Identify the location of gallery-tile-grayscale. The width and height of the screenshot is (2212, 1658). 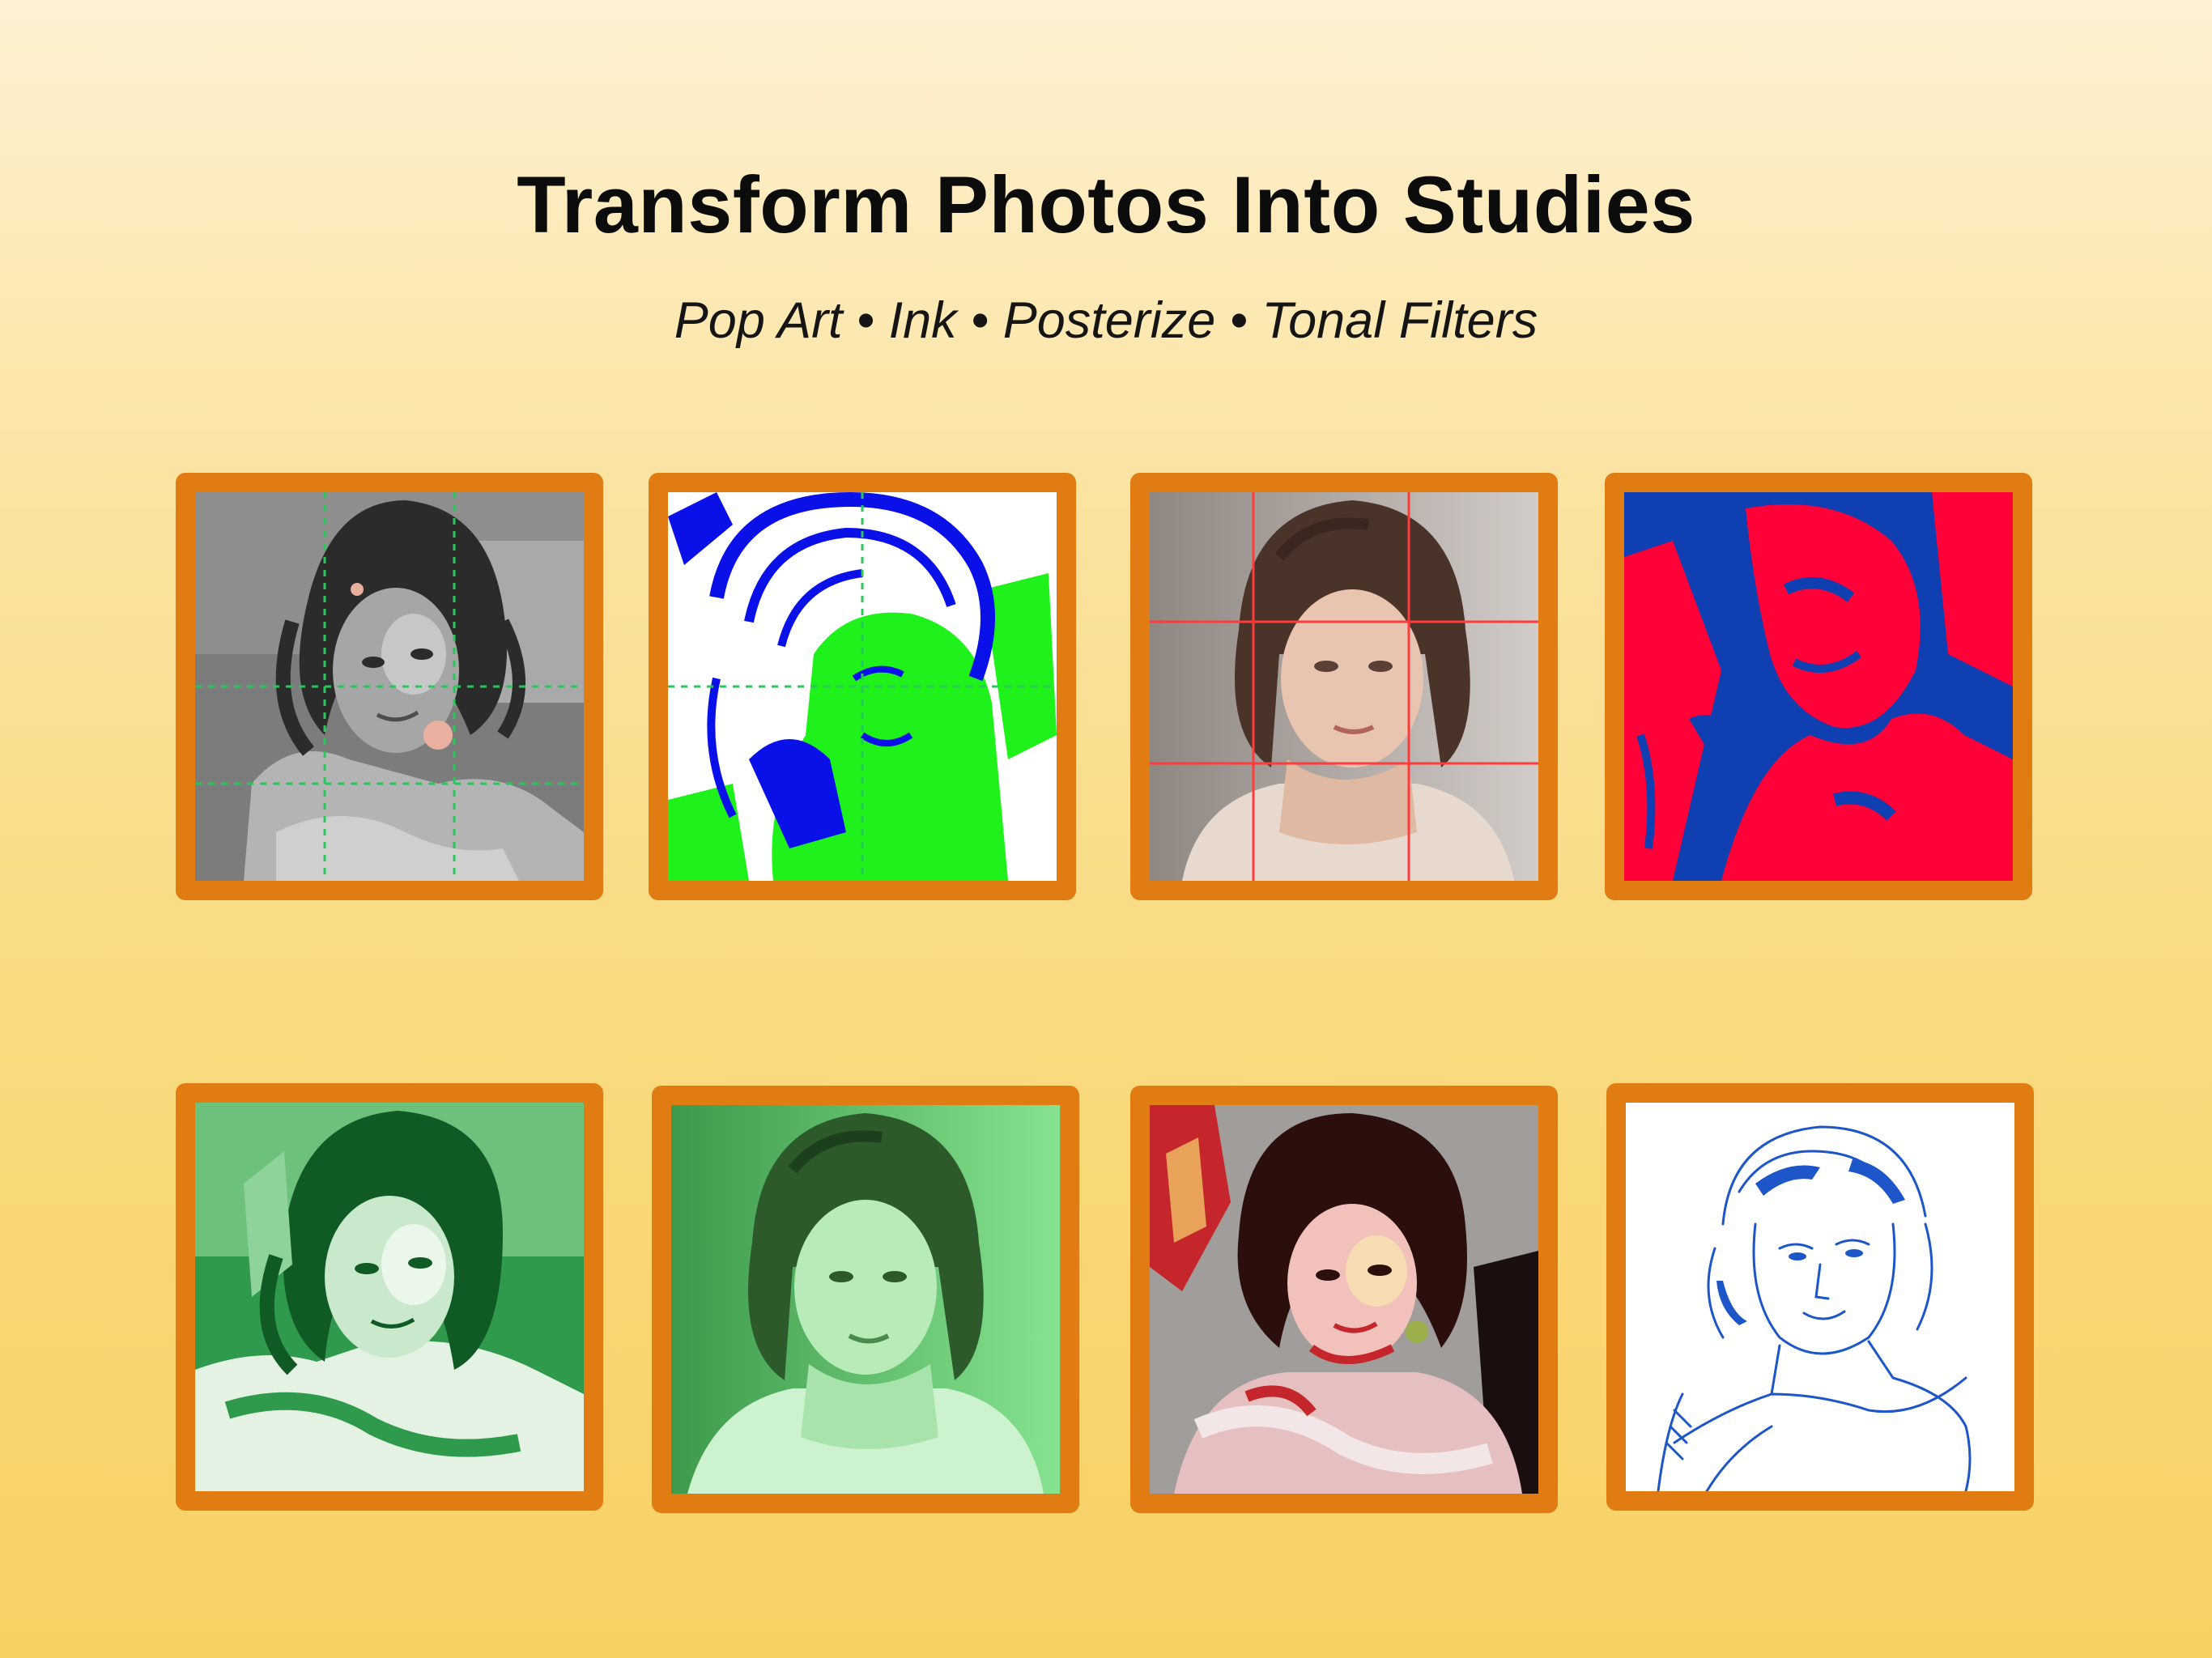
(389, 686).